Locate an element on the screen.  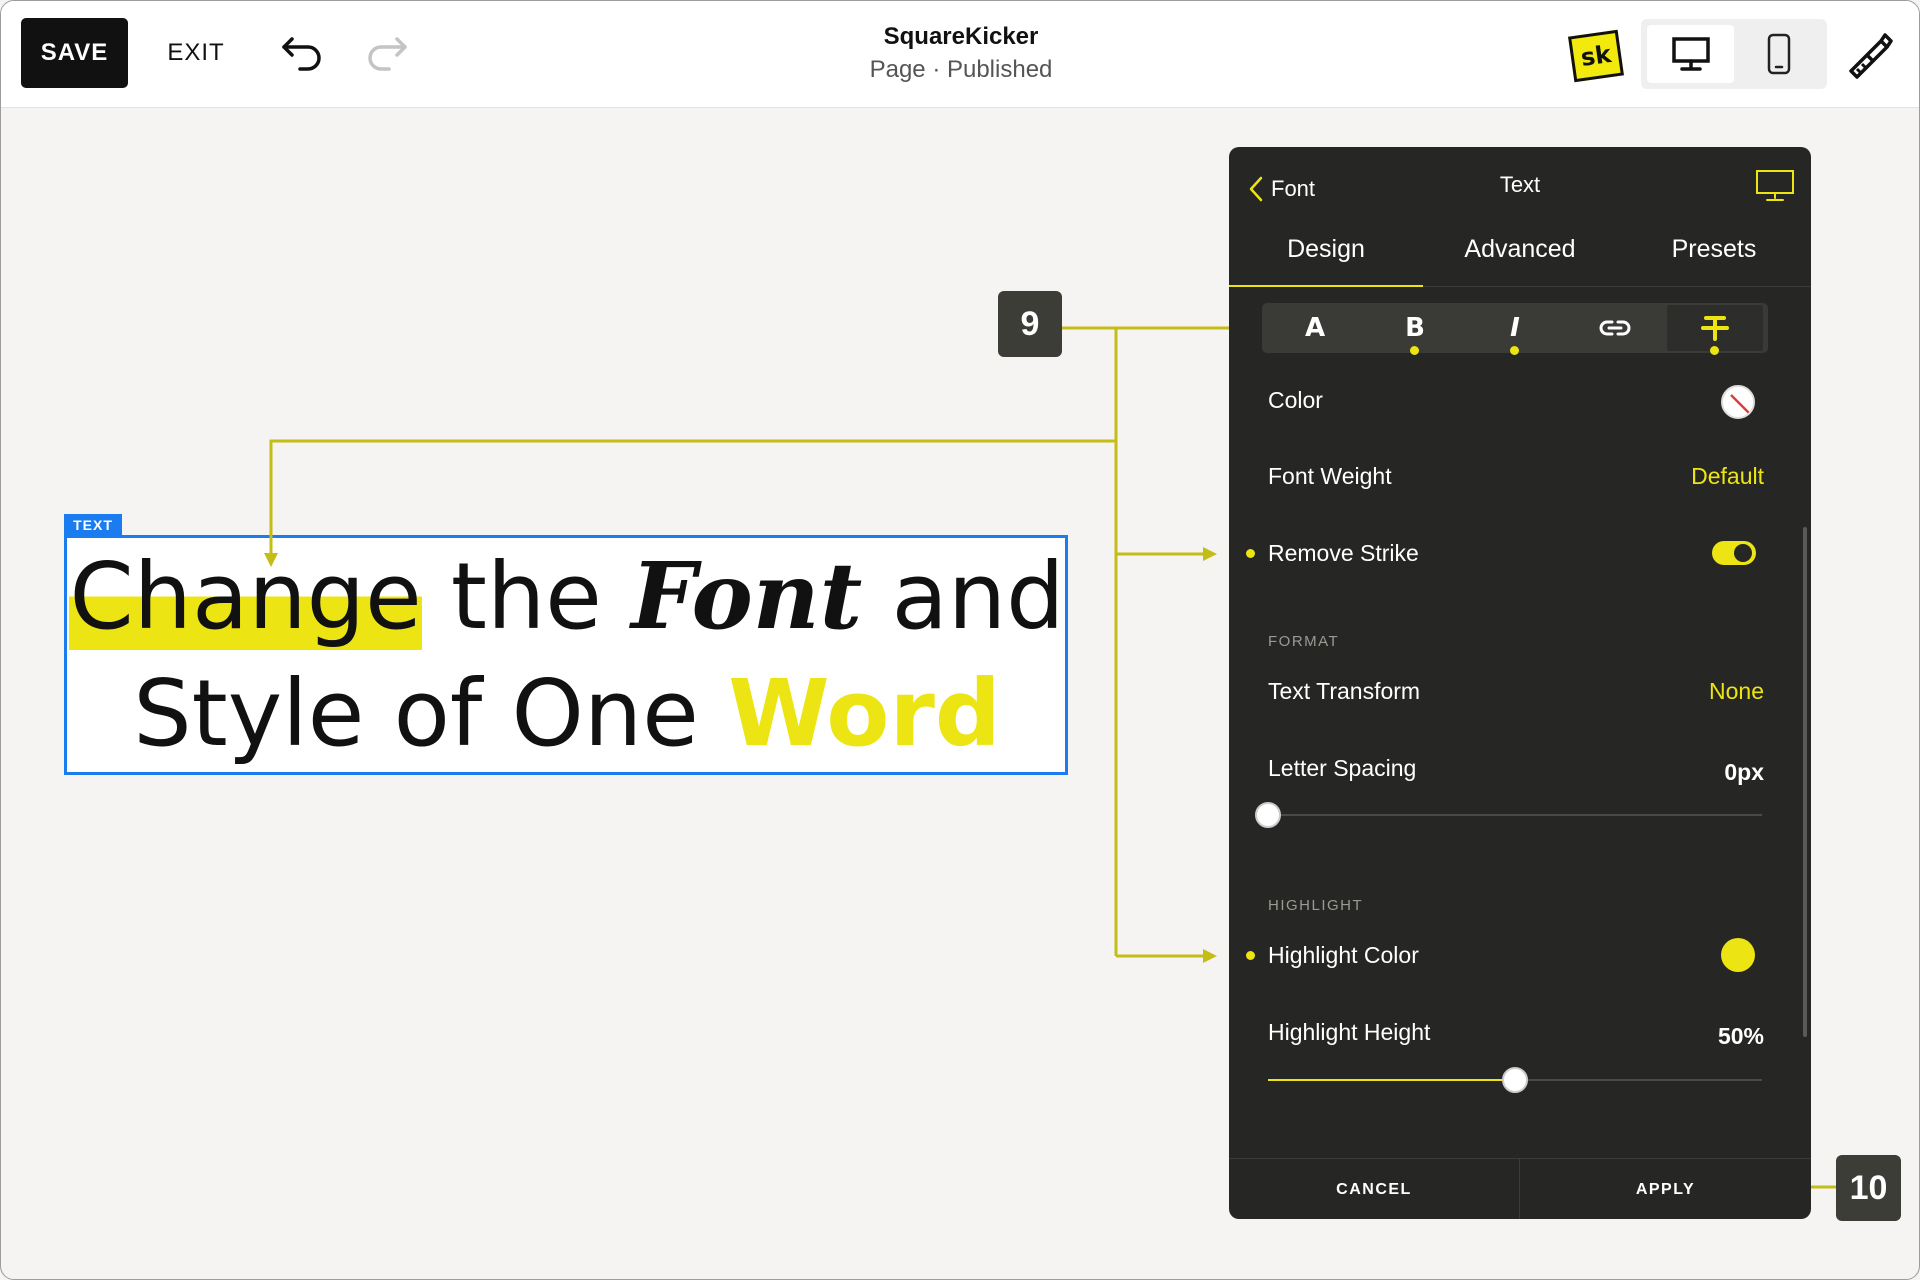
undo-icon is located at coordinates (301, 54).